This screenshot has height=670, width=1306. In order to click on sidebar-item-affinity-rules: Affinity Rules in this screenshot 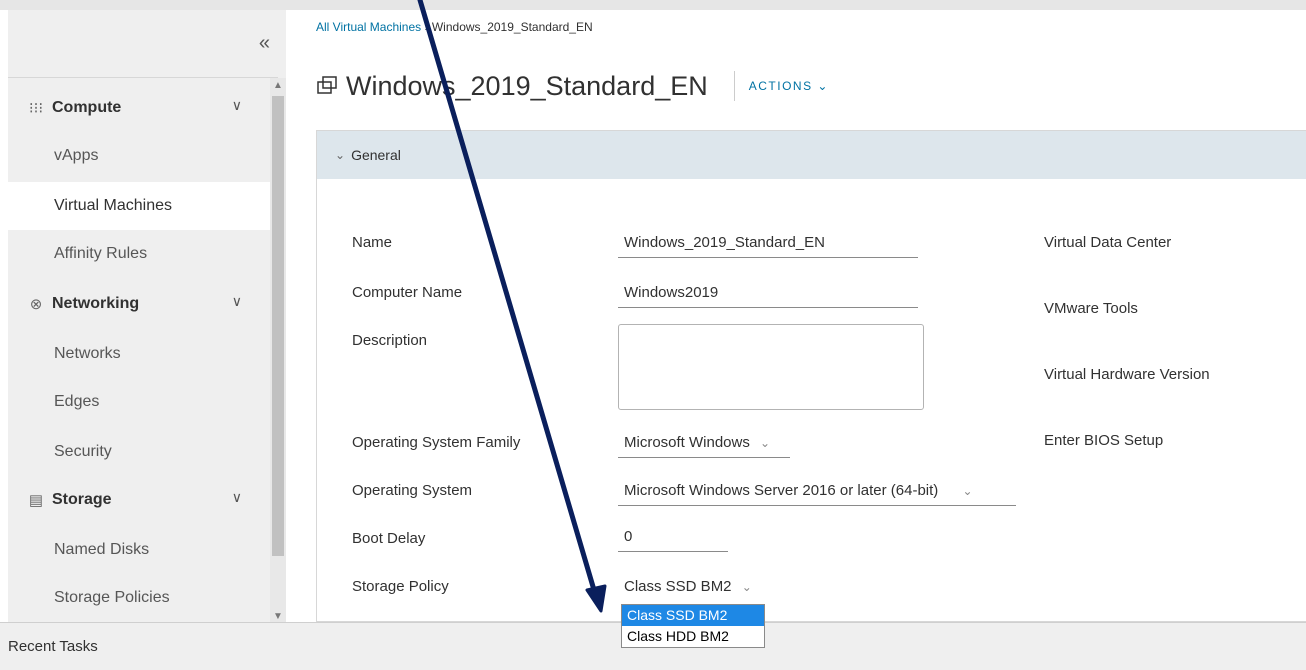, I will do `click(139, 254)`.